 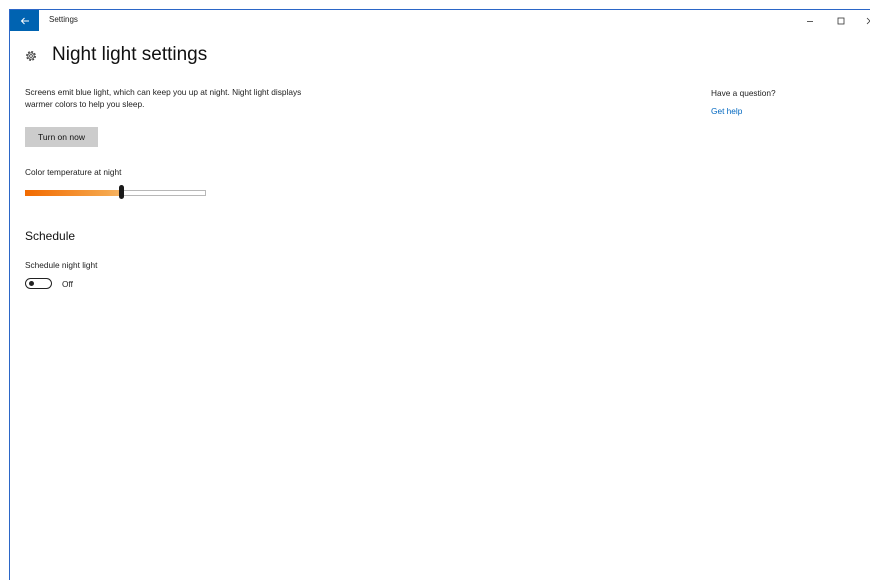 What do you see at coordinates (38, 283) in the screenshot?
I see `schedule-night-light-toggle` at bounding box center [38, 283].